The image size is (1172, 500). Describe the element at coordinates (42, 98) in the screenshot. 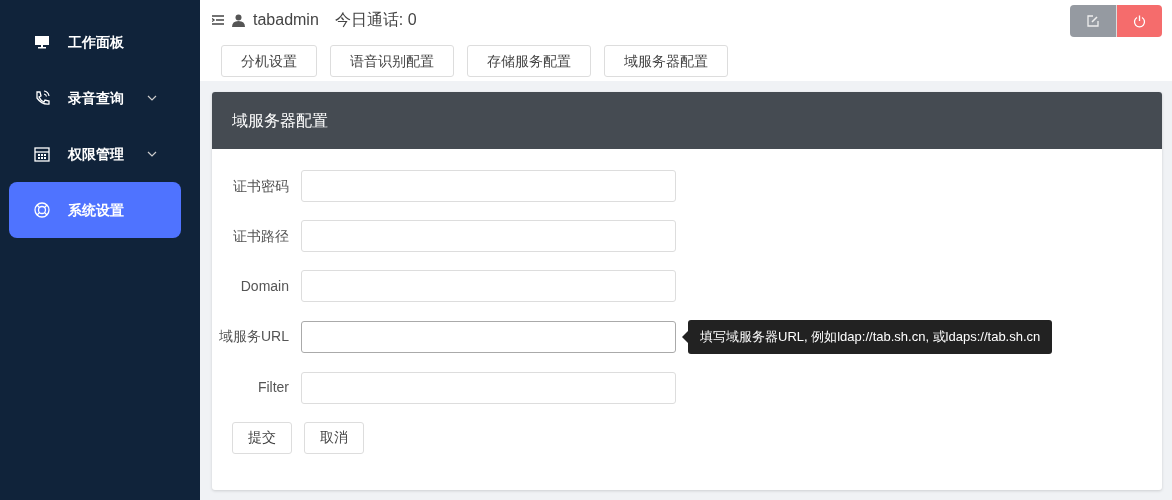

I see `phone-icon` at that location.